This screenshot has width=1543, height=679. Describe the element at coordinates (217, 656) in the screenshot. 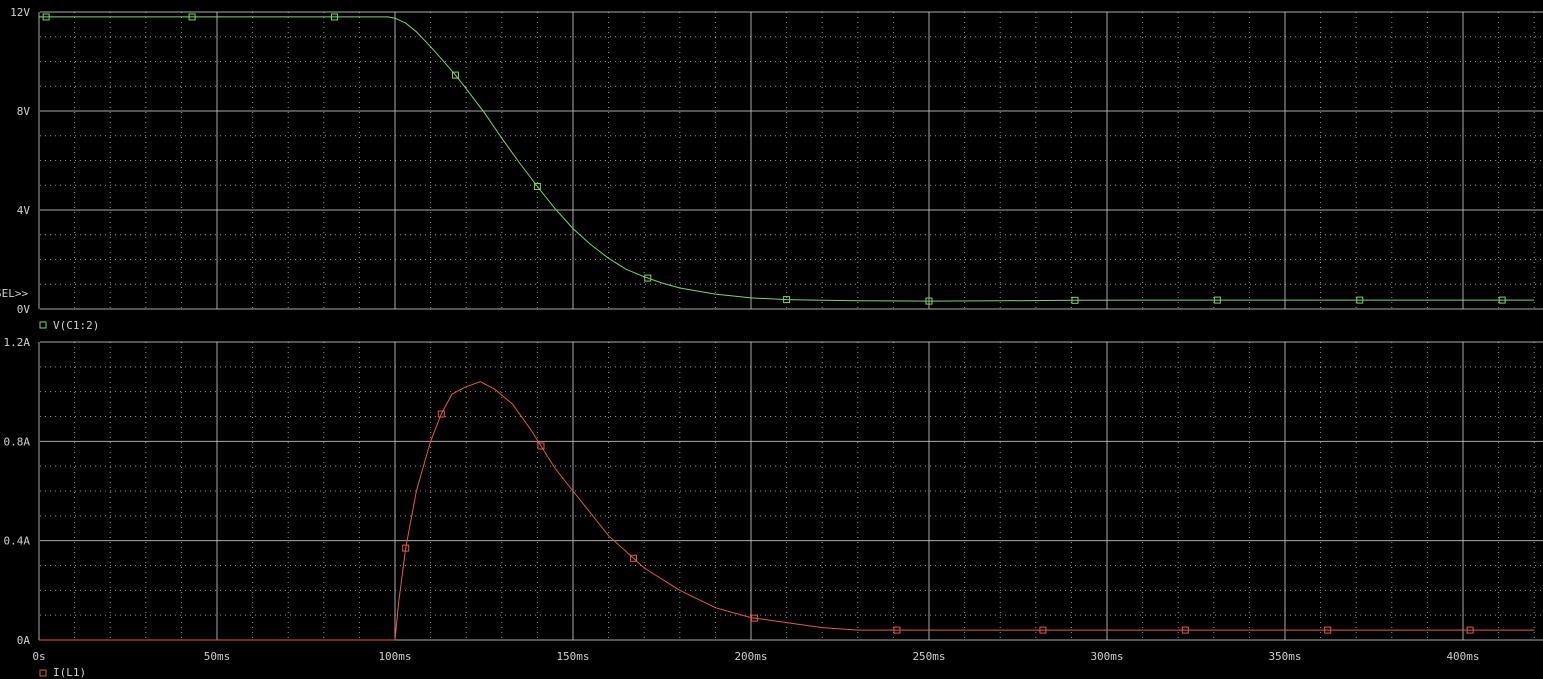

I see `x-tick-label: 50ms` at that location.